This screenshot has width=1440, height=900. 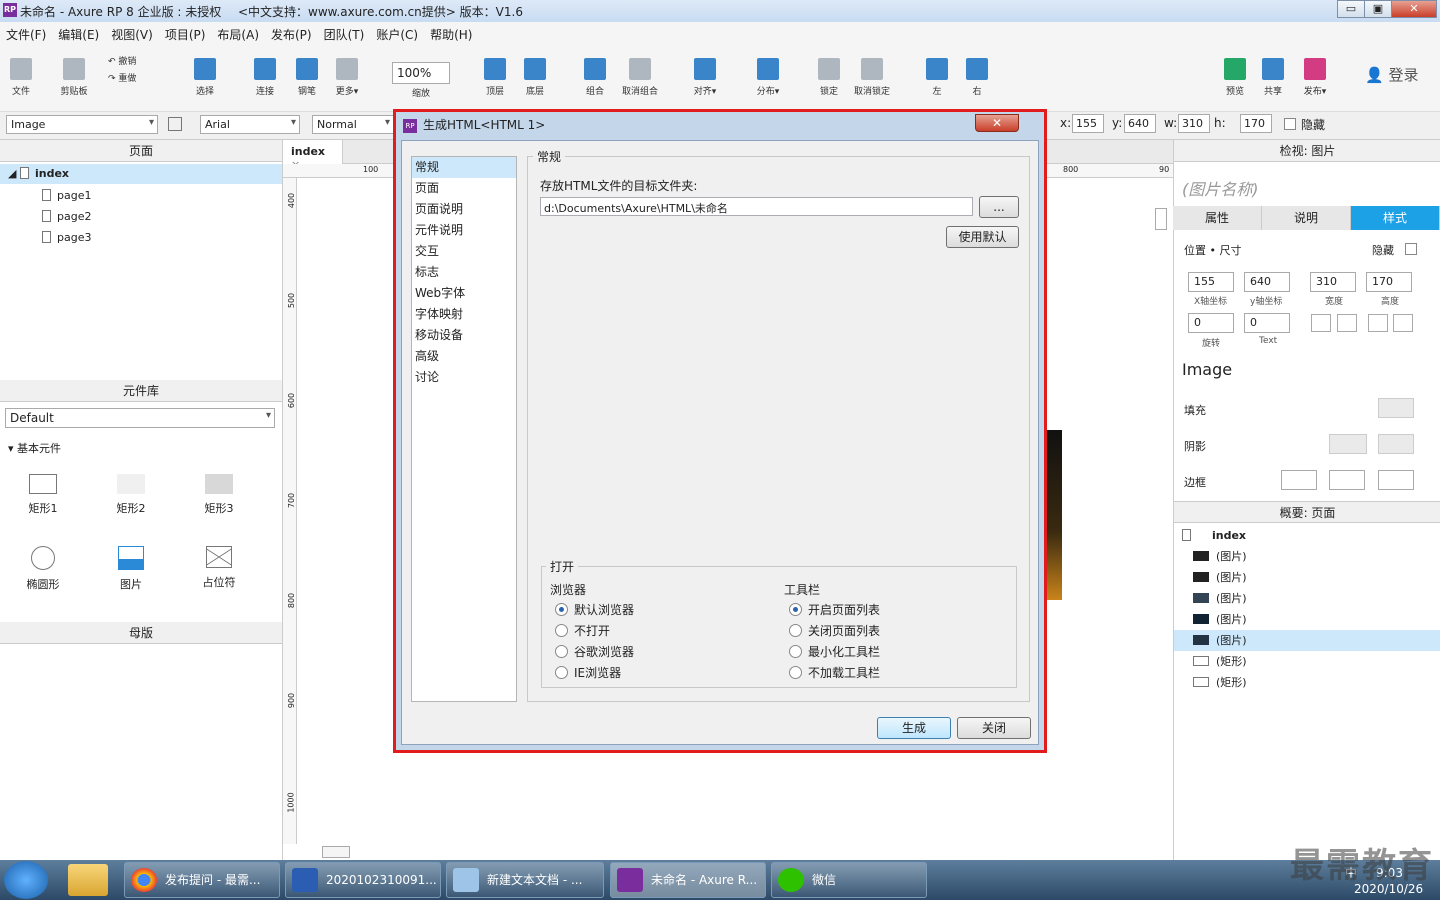 I want to click on canvas-hscroll-thumb, so click(x=336, y=852).